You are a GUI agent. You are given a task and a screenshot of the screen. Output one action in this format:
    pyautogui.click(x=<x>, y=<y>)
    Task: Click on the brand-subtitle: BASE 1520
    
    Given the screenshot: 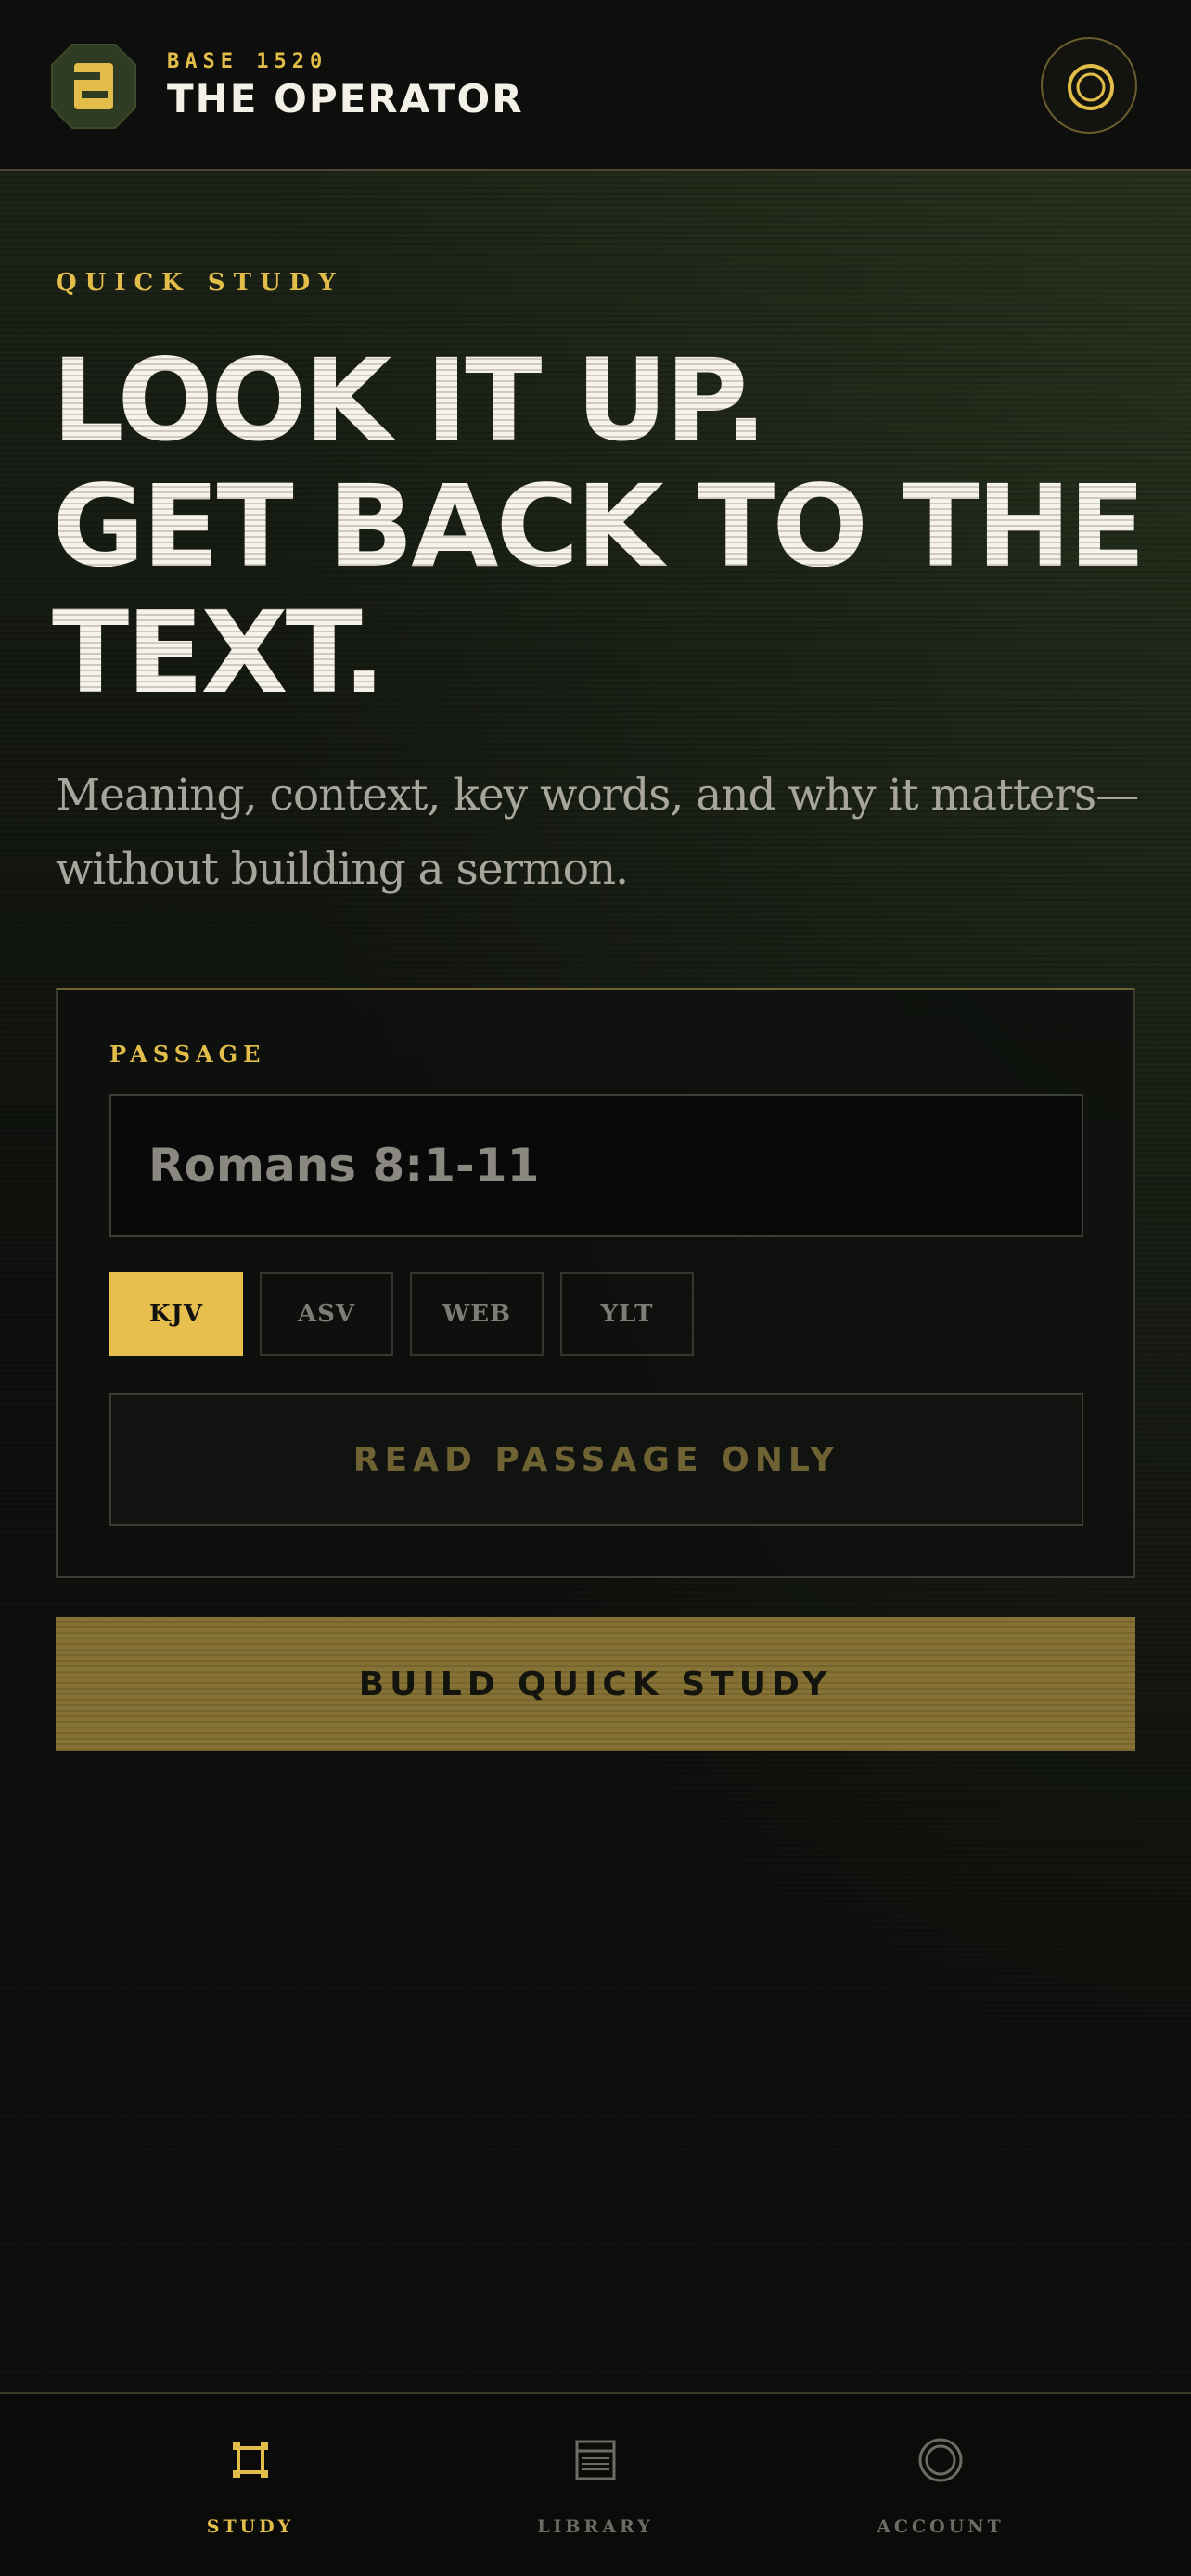 What is the action you would take?
    pyautogui.click(x=248, y=61)
    